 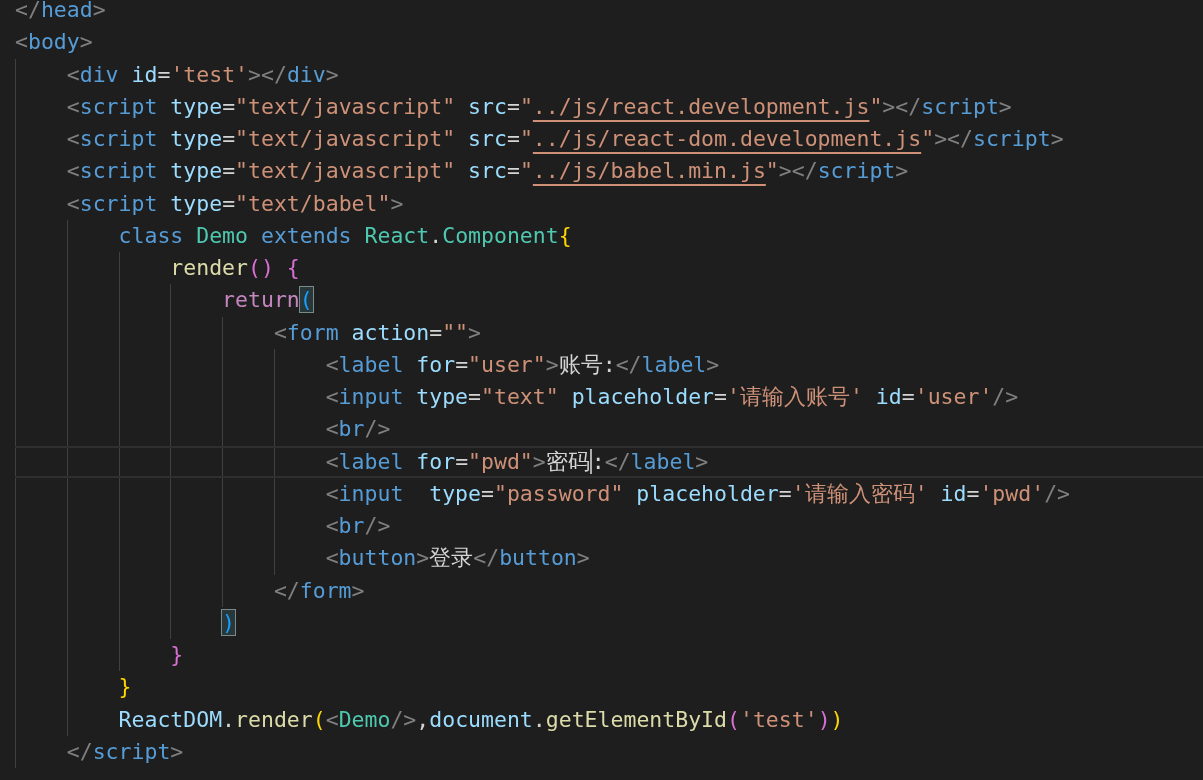 What do you see at coordinates (202, 74) in the screenshot?
I see `code-line: <div id='test'></div>` at bounding box center [202, 74].